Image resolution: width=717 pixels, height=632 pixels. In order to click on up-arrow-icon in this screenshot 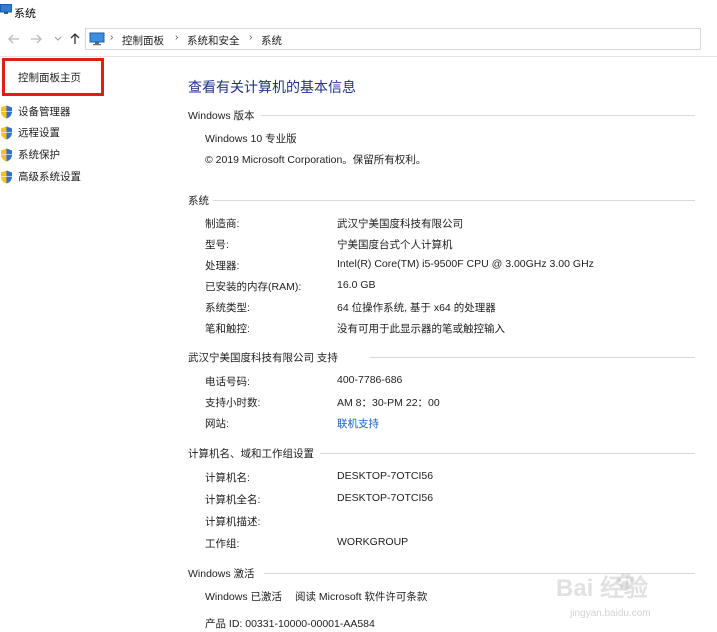, I will do `click(75, 39)`.